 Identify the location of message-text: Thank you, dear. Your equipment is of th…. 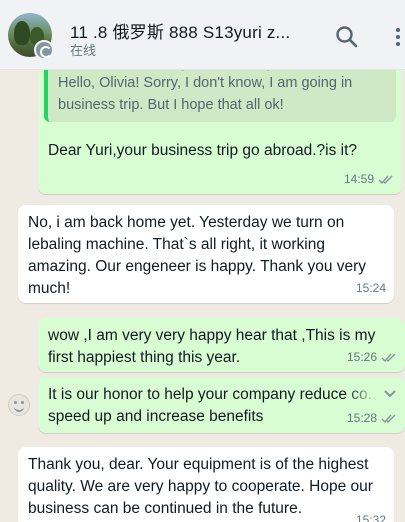
(200, 486).